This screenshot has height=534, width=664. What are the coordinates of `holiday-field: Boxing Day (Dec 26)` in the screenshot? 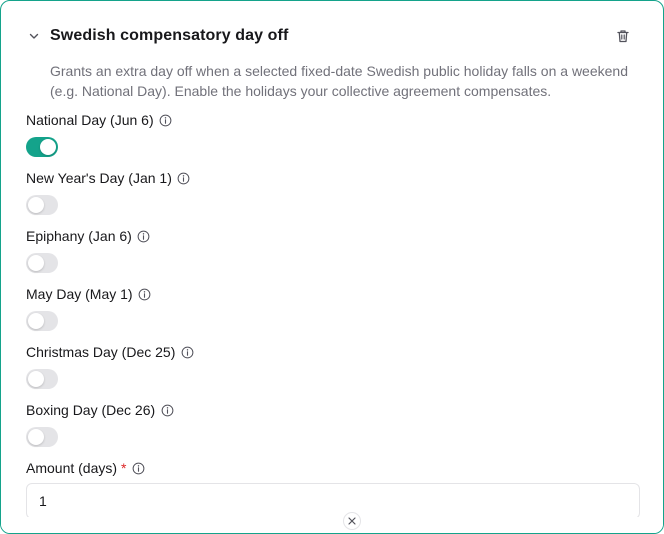 It's located at (100, 424).